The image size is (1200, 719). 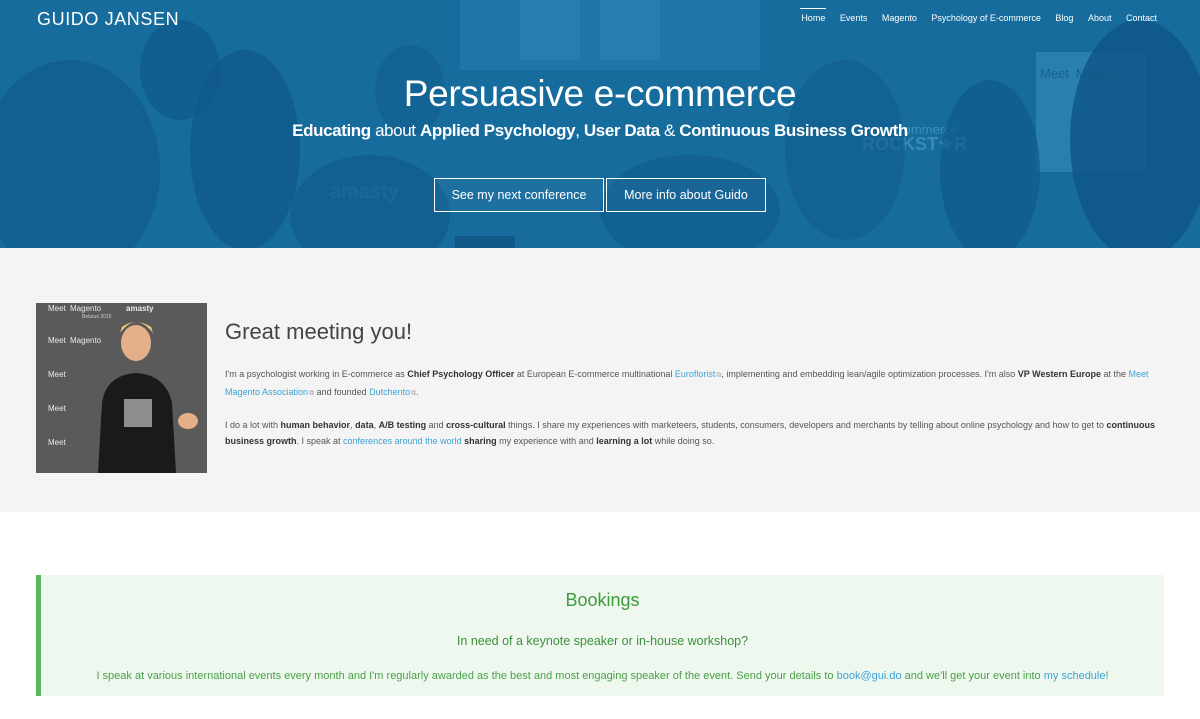 What do you see at coordinates (1107, 676) in the screenshot?
I see `bookings-text-3: !` at bounding box center [1107, 676].